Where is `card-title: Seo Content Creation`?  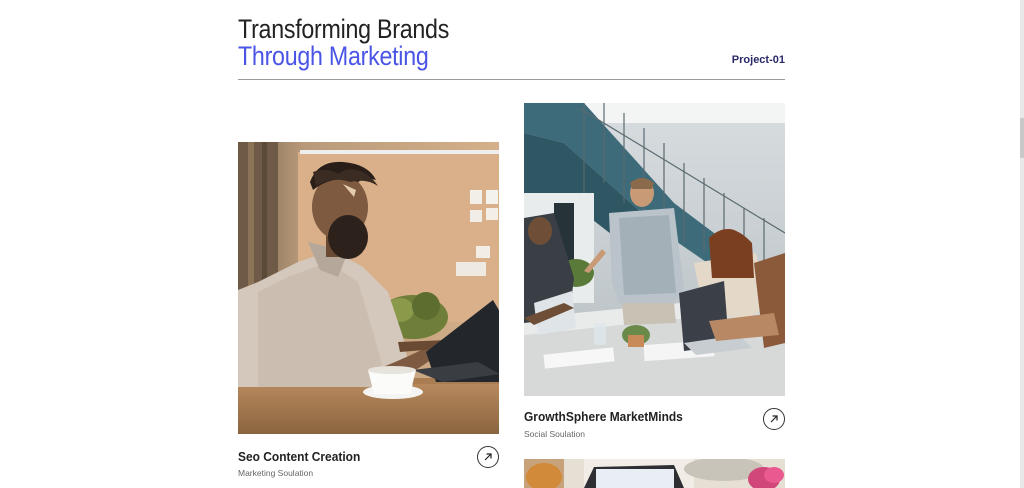 card-title: Seo Content Creation is located at coordinates (299, 456).